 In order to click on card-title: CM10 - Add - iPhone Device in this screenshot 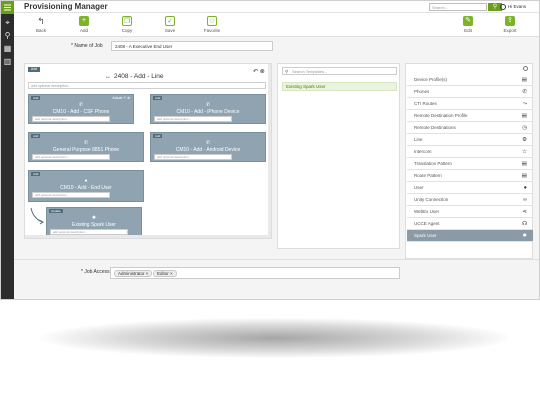, I will do `click(208, 112)`.